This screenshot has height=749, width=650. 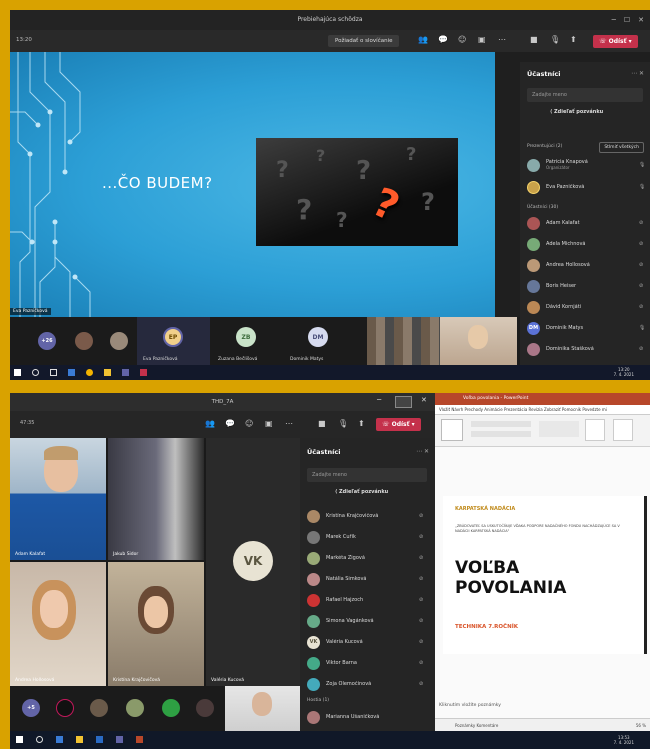 What do you see at coordinates (587, 187) in the screenshot?
I see `participant-row: Eva Pazničková 🎙` at bounding box center [587, 187].